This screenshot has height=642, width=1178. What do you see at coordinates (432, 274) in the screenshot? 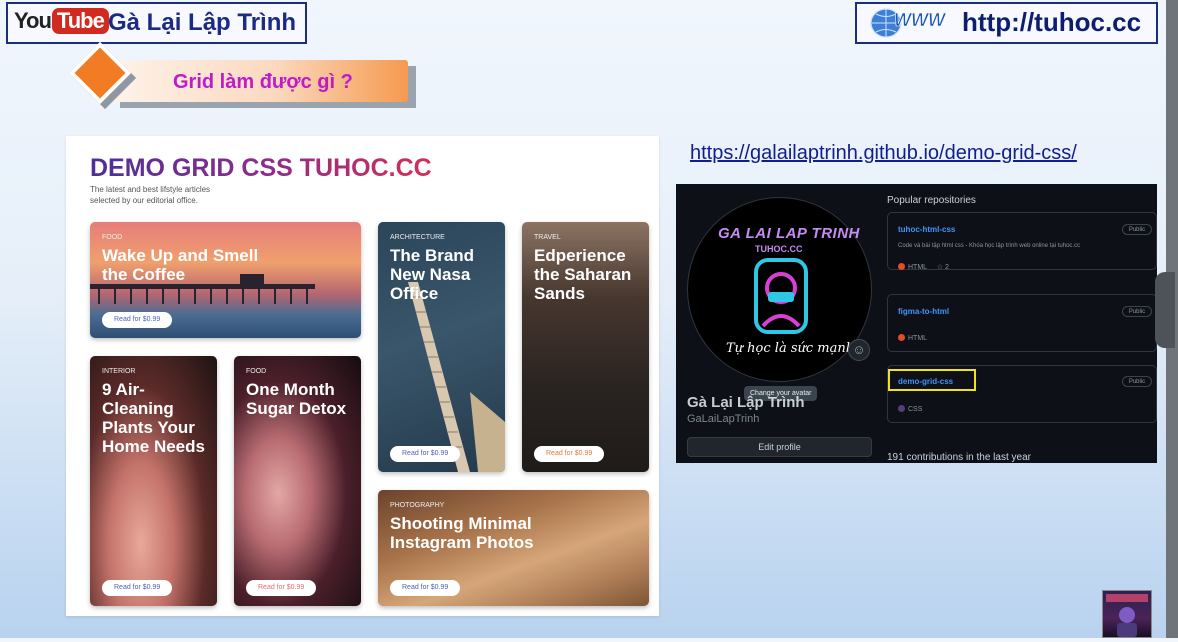
I see `card-title: The Brand New Nasa Office` at bounding box center [432, 274].